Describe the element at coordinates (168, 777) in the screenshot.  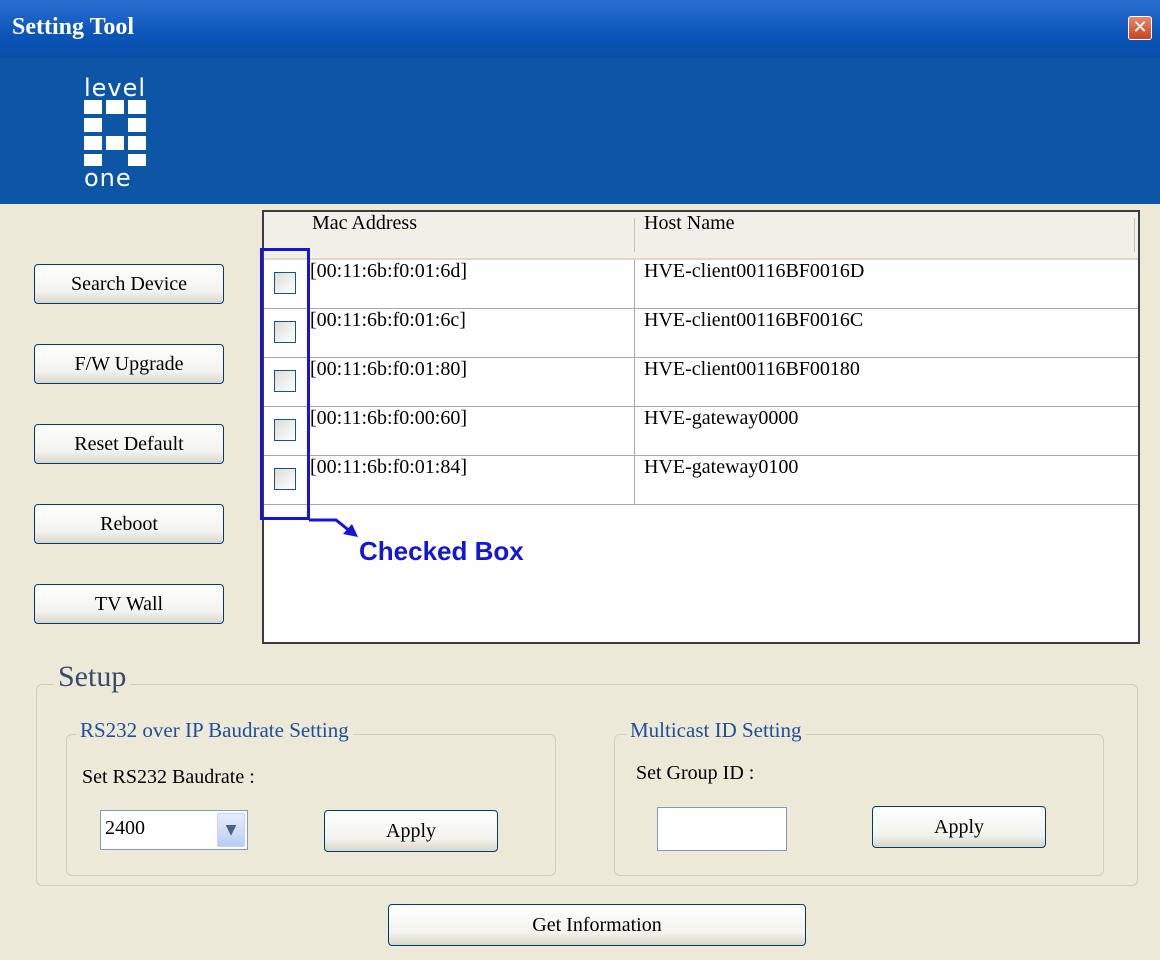
I see `rs232-baudrate-label: Set RS232 Baudrate :` at that location.